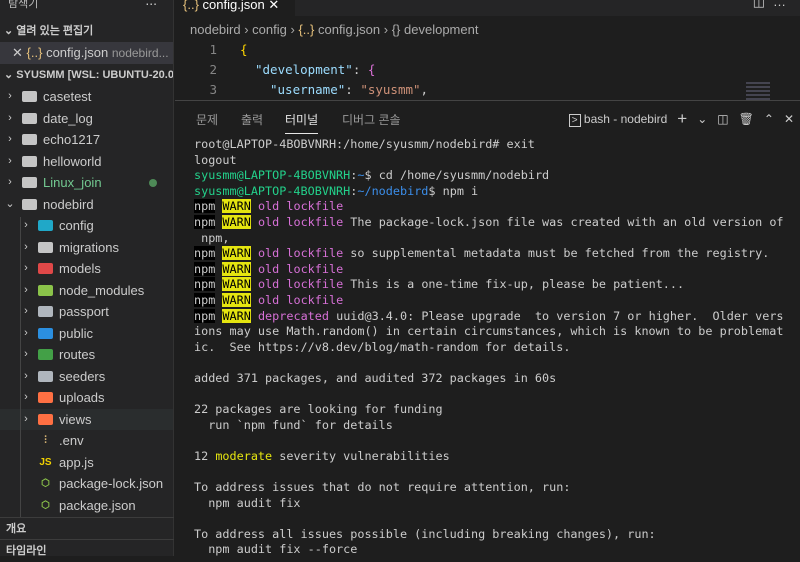  Describe the element at coordinates (86, 248) in the screenshot. I see `tree-item-migrations: › migrations` at that location.